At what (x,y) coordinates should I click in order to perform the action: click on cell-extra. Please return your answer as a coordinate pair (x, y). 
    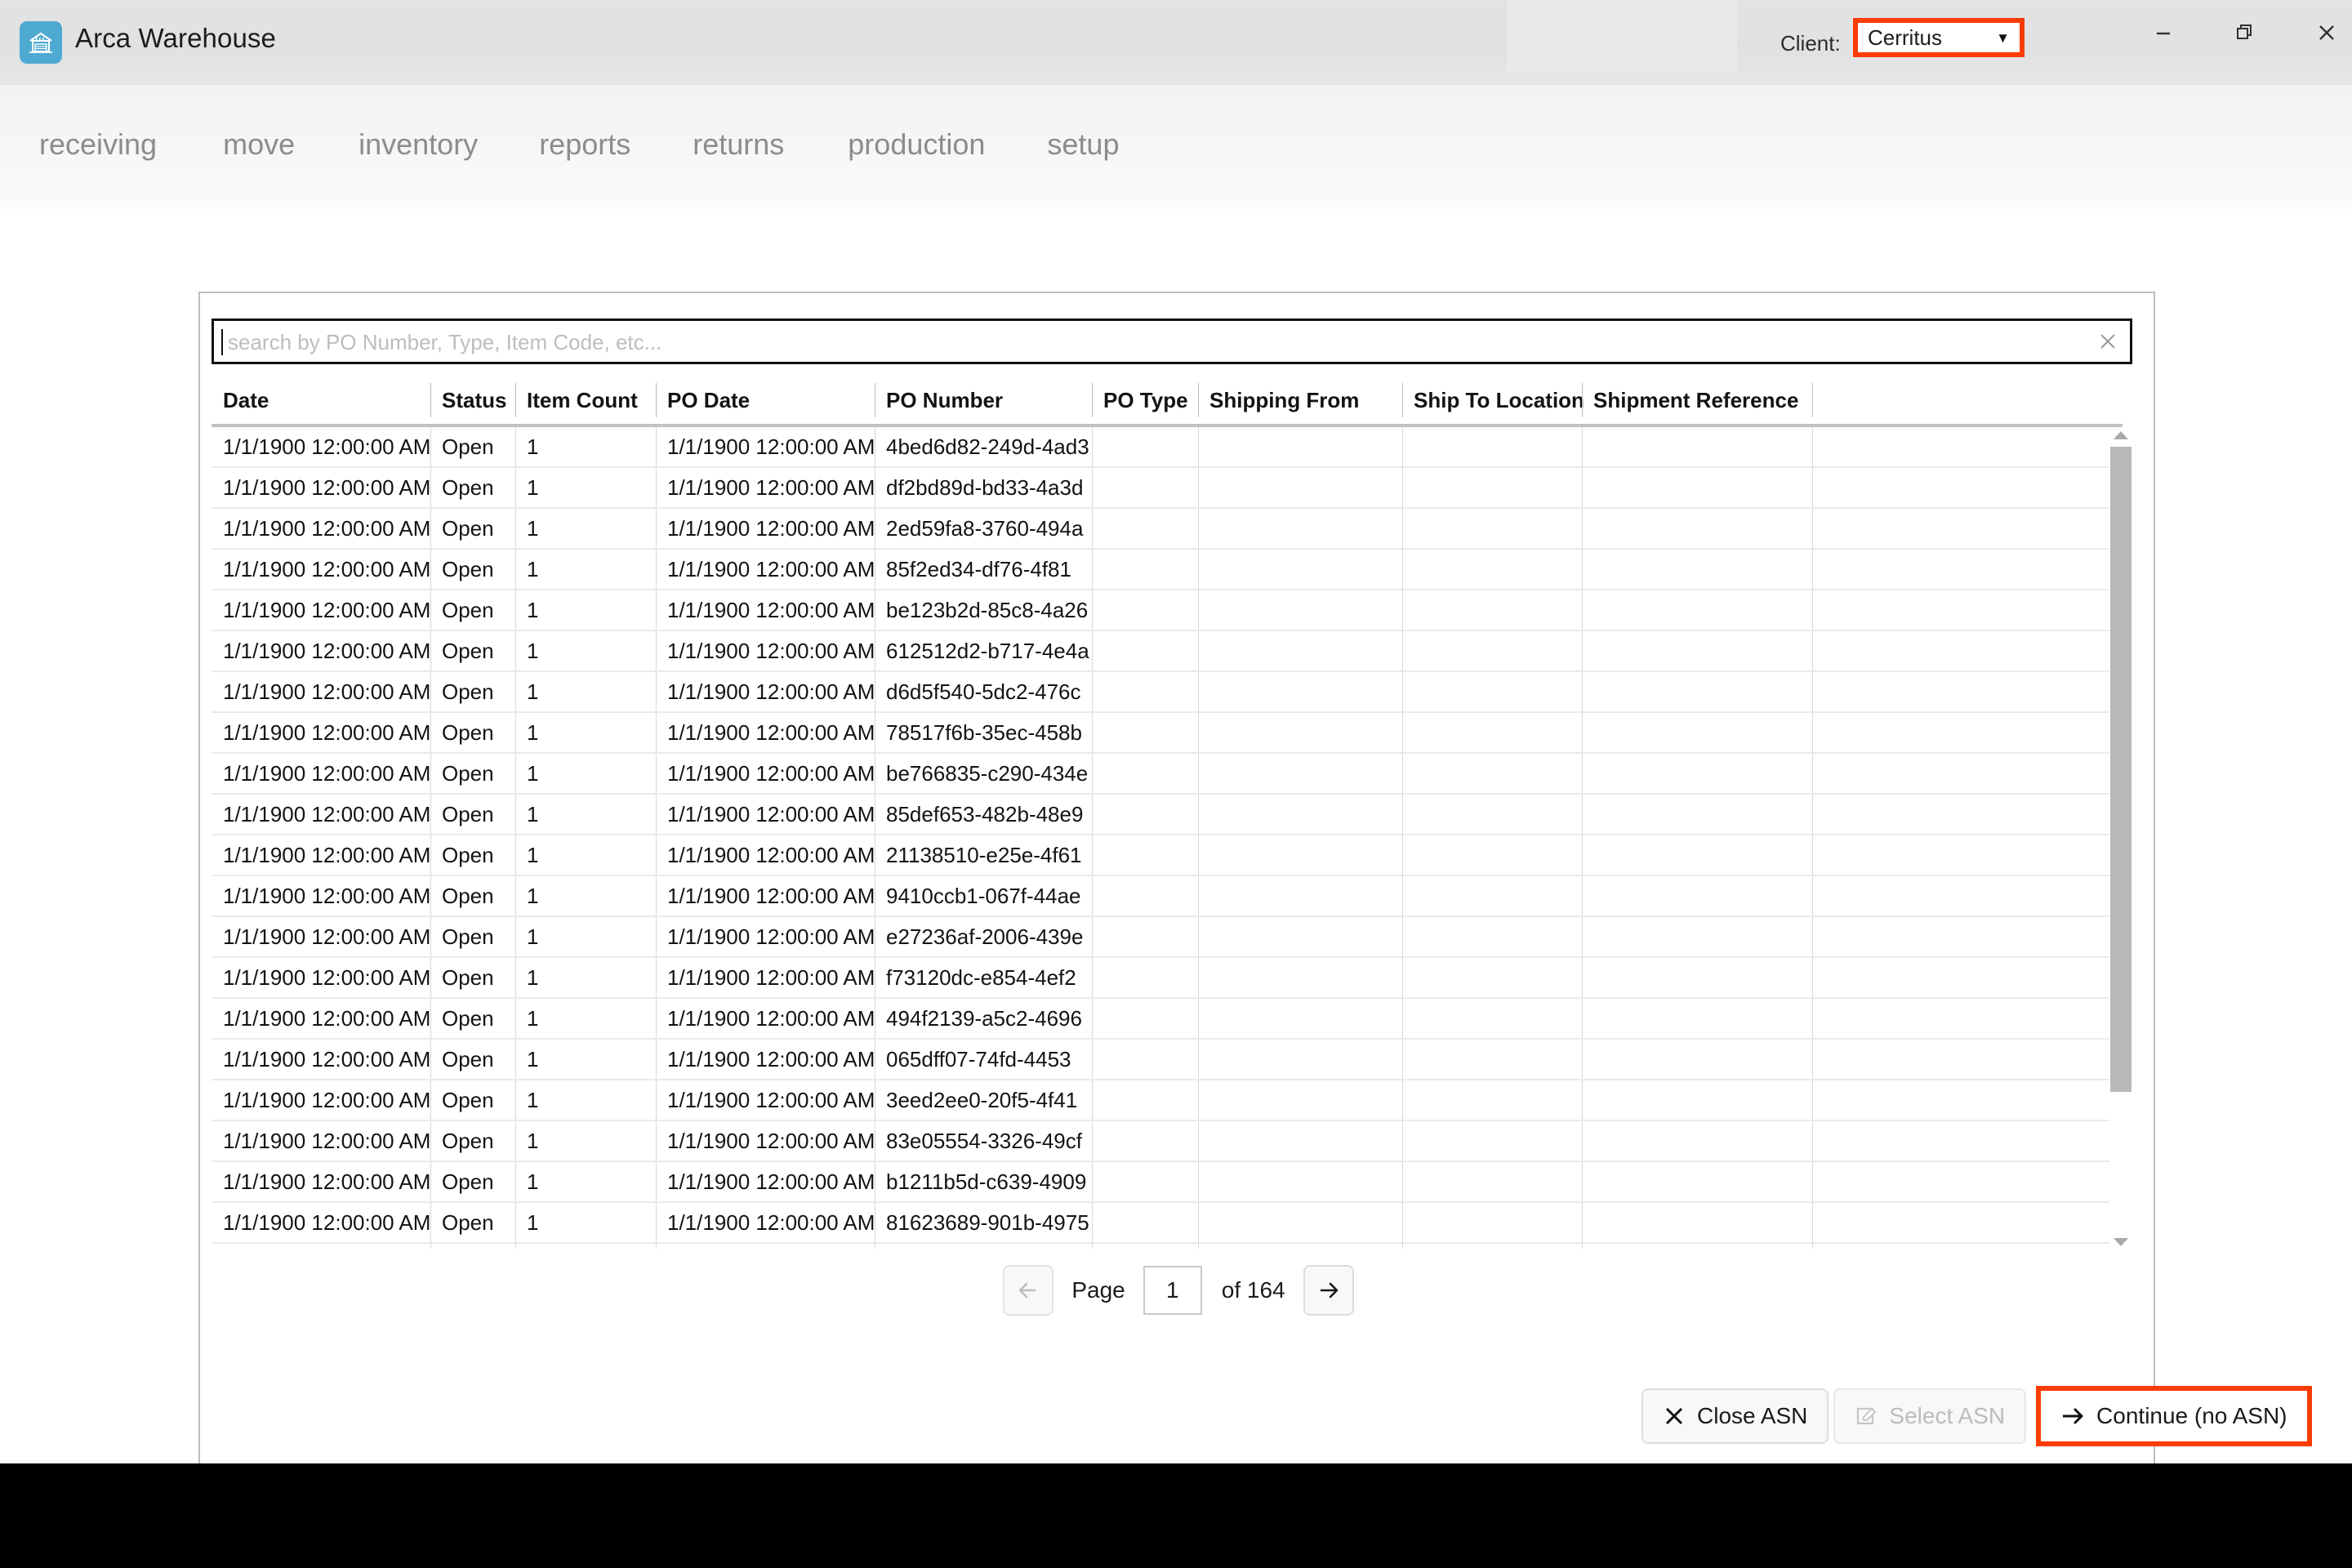
    Looking at the image, I should click on (1968, 773).